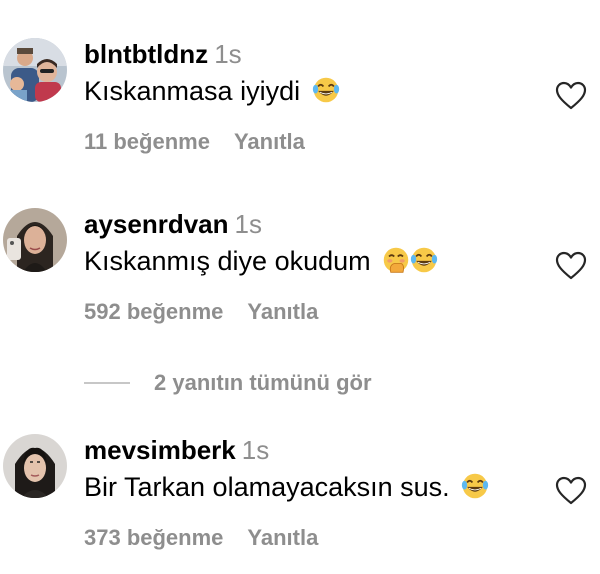 This screenshot has height=574, width=600. I want to click on comment-actions: 373 beğenme Yanıtla, so click(201, 538).